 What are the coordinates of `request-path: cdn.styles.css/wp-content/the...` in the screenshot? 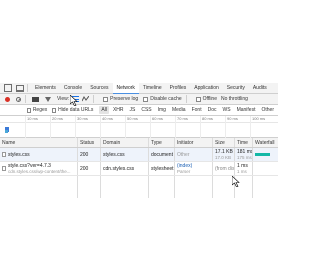 It's located at (39, 171).